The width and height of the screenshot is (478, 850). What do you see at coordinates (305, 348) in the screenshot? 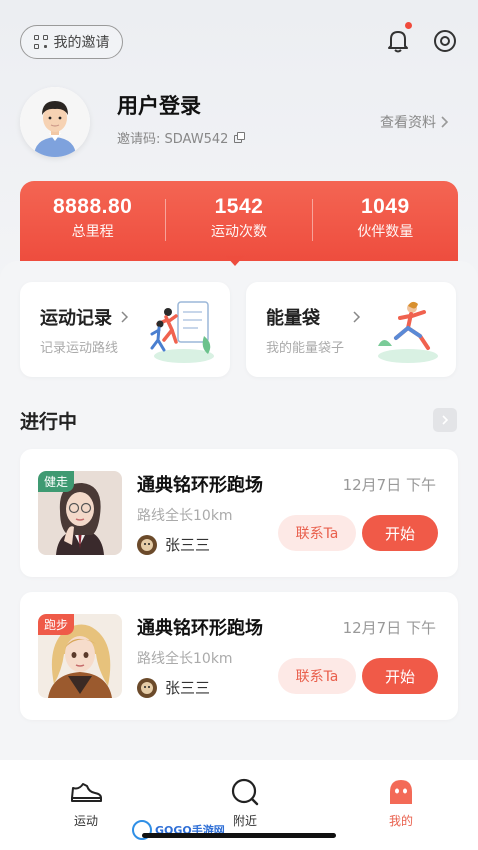
I see `card-subtitle: 我的能量袋子` at bounding box center [305, 348].